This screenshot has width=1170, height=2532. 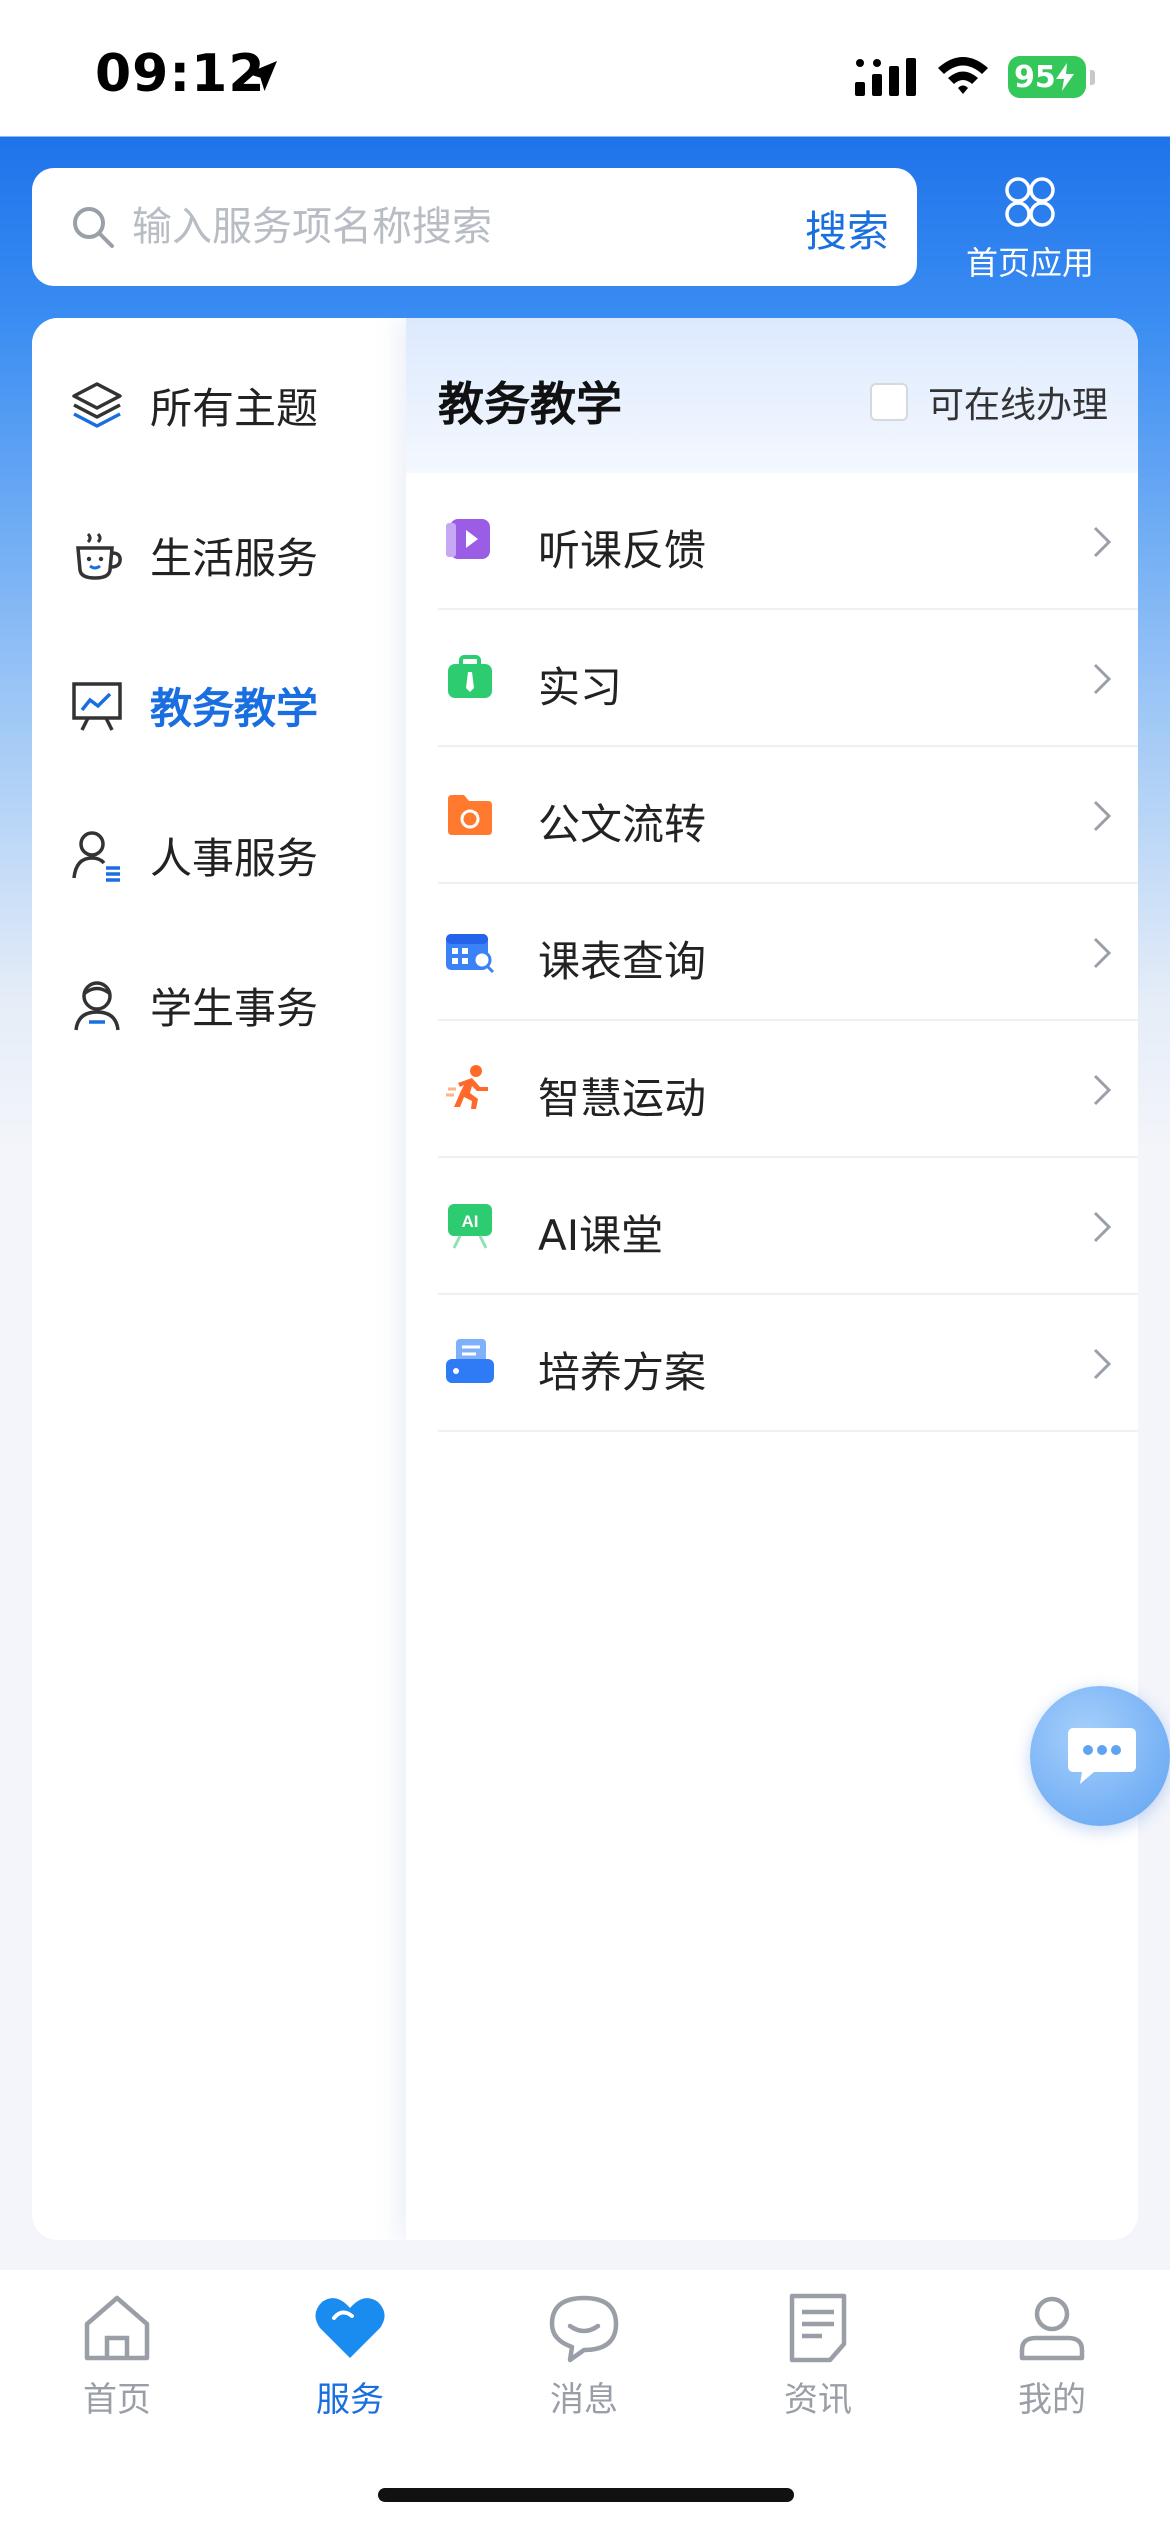 What do you see at coordinates (1052, 2367) in the screenshot?
I see `tab-profile: 我的` at bounding box center [1052, 2367].